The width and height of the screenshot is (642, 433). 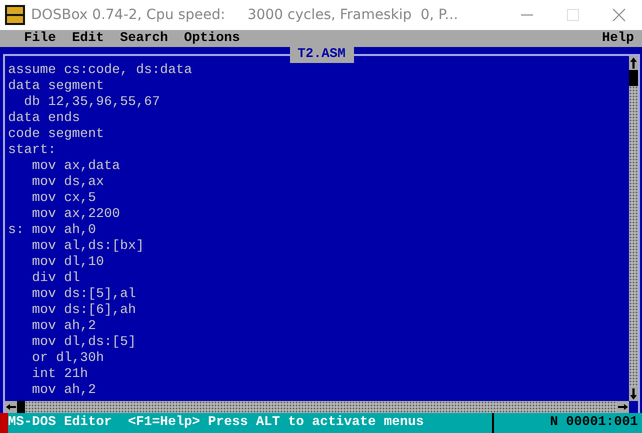 I want to click on code-line: s: mov ah,0, so click(x=52, y=231).